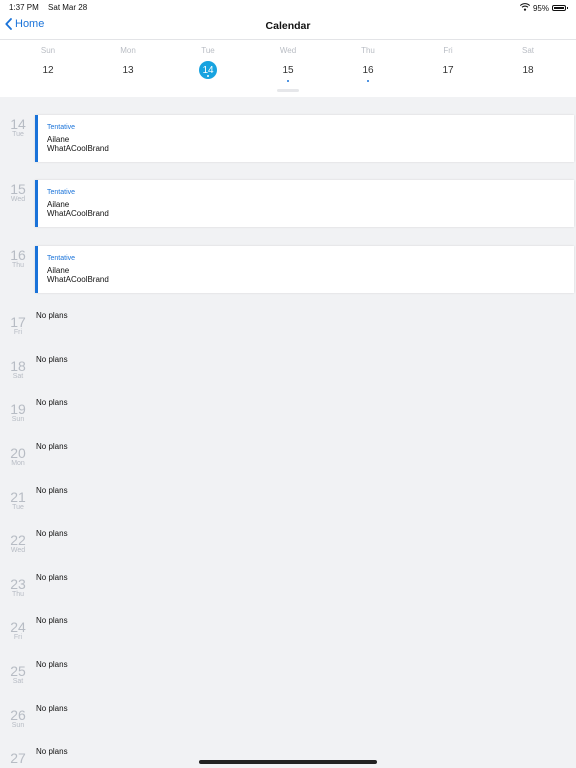  I want to click on week-day-number: 17, so click(448, 70).